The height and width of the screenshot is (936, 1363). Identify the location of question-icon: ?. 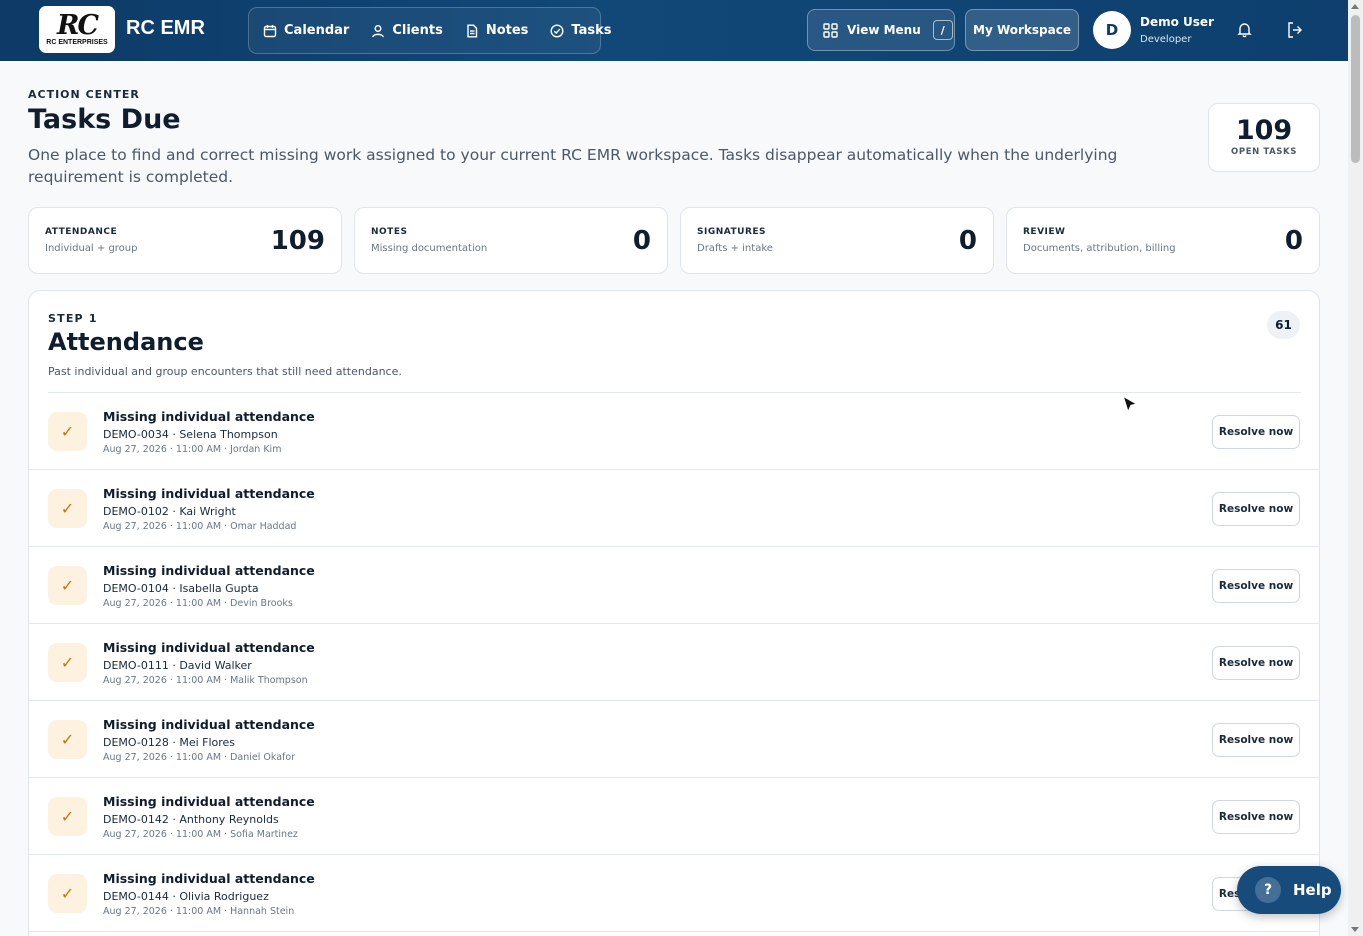
(1268, 890).